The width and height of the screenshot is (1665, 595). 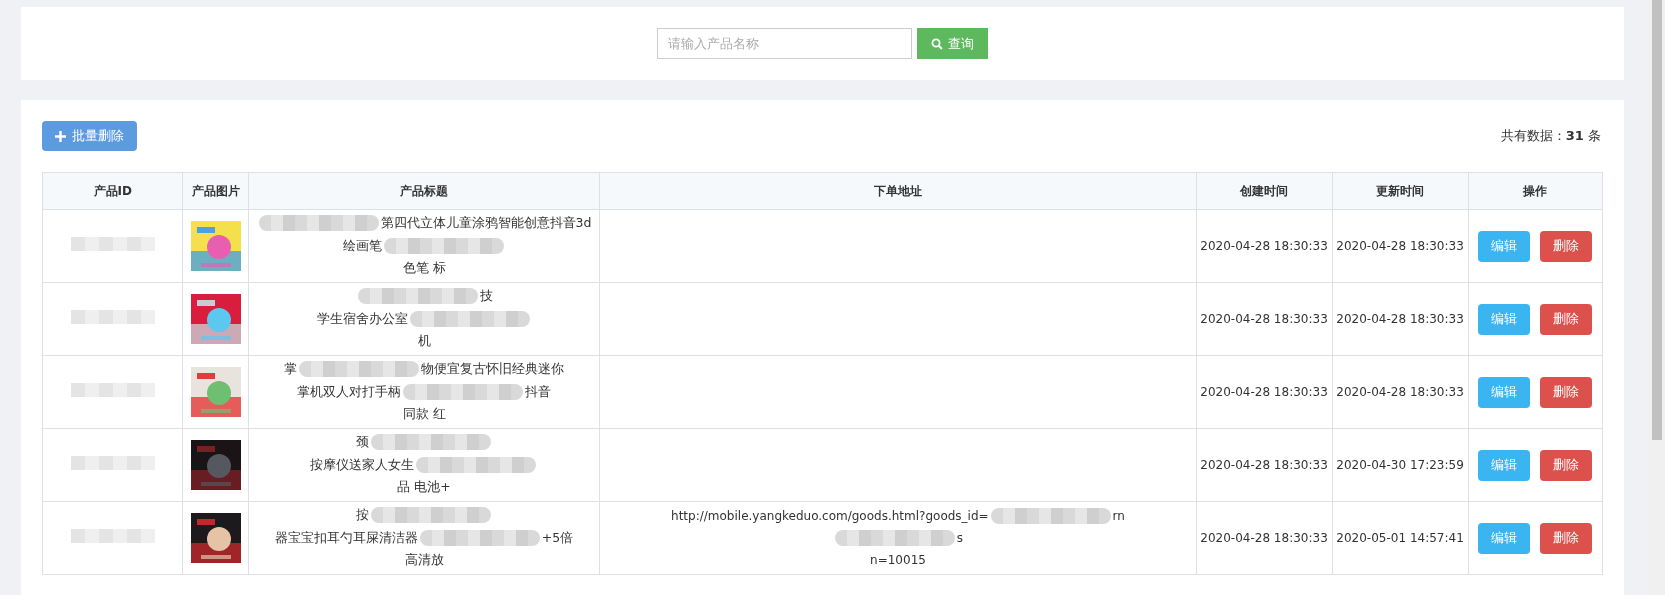 What do you see at coordinates (960, 538) in the screenshot?
I see `order-url: s` at bounding box center [960, 538].